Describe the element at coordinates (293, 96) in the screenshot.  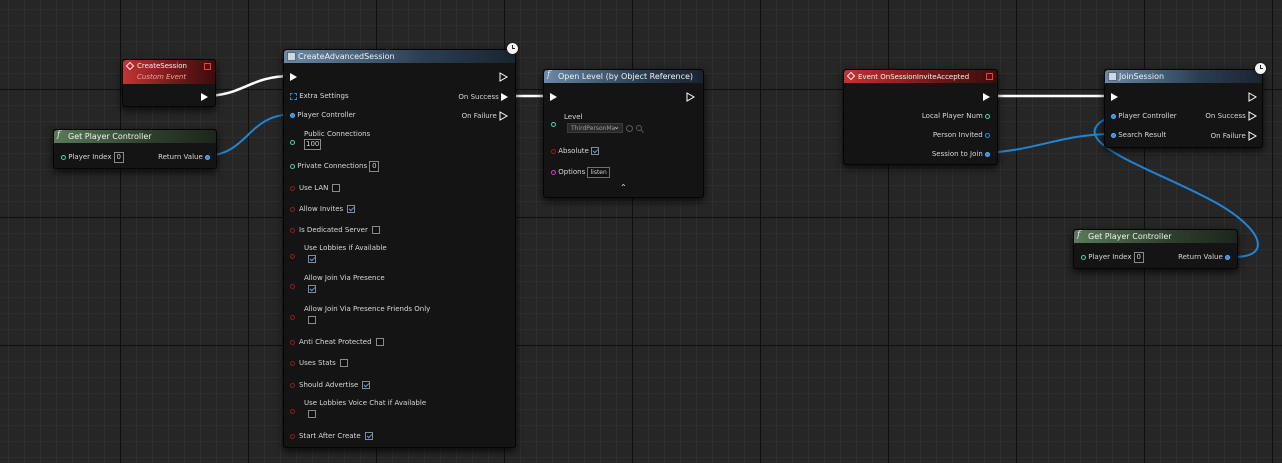
I see `array-grid-icon` at that location.